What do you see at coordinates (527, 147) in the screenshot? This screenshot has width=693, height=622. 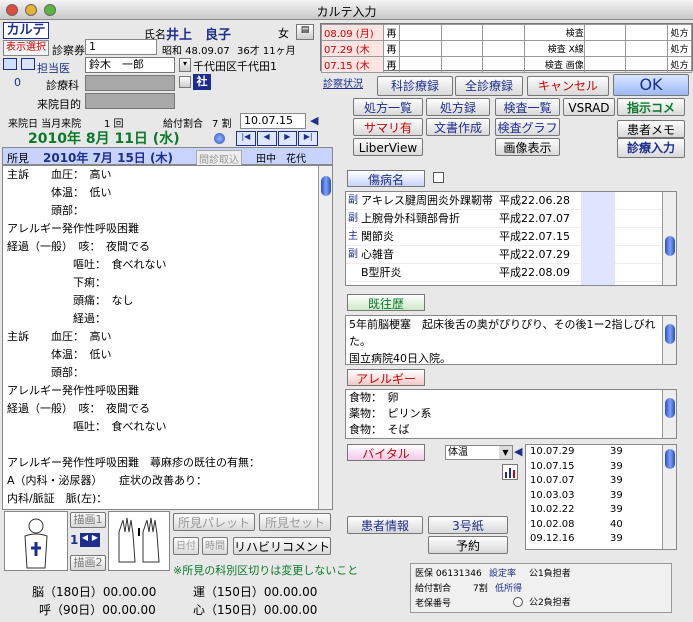 I see `image-view-button: 画像表示` at bounding box center [527, 147].